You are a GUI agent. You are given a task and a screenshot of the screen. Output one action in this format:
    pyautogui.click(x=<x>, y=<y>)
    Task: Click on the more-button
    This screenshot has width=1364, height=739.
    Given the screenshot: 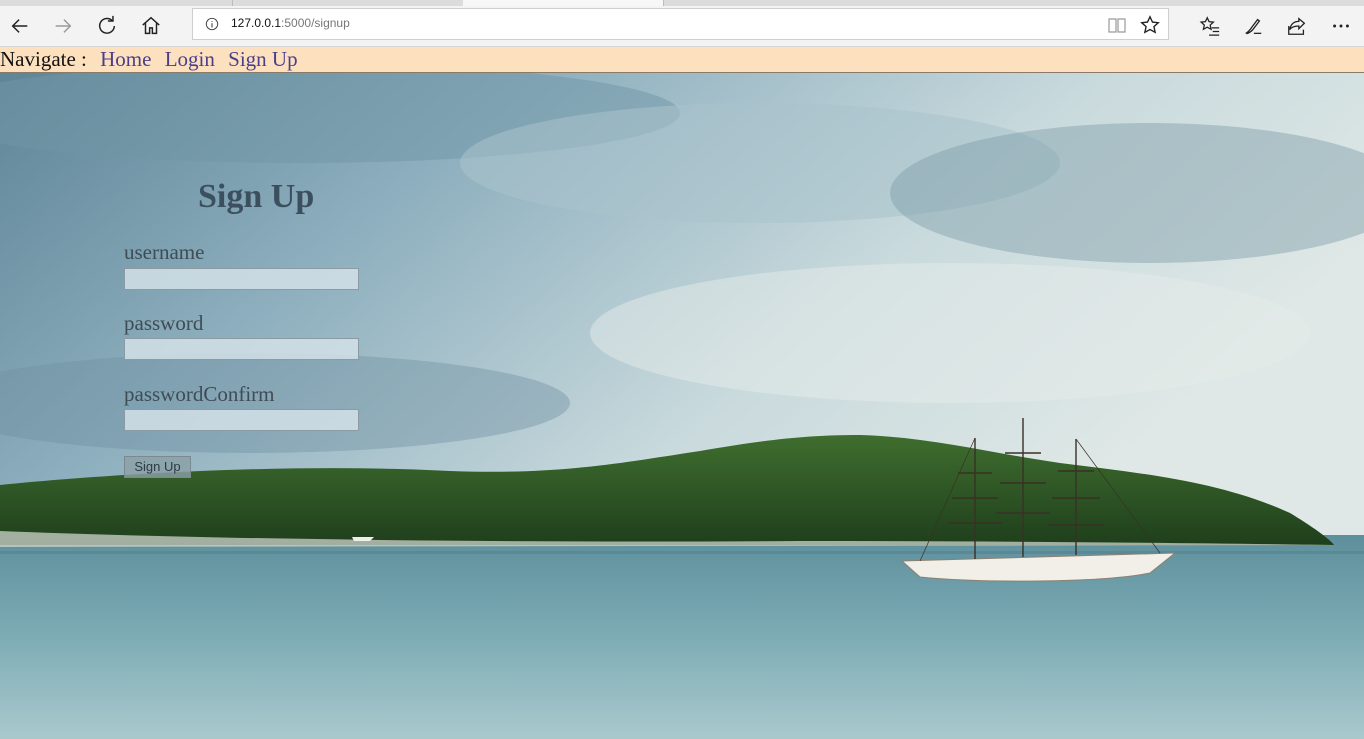 What is the action you would take?
    pyautogui.click(x=1341, y=26)
    